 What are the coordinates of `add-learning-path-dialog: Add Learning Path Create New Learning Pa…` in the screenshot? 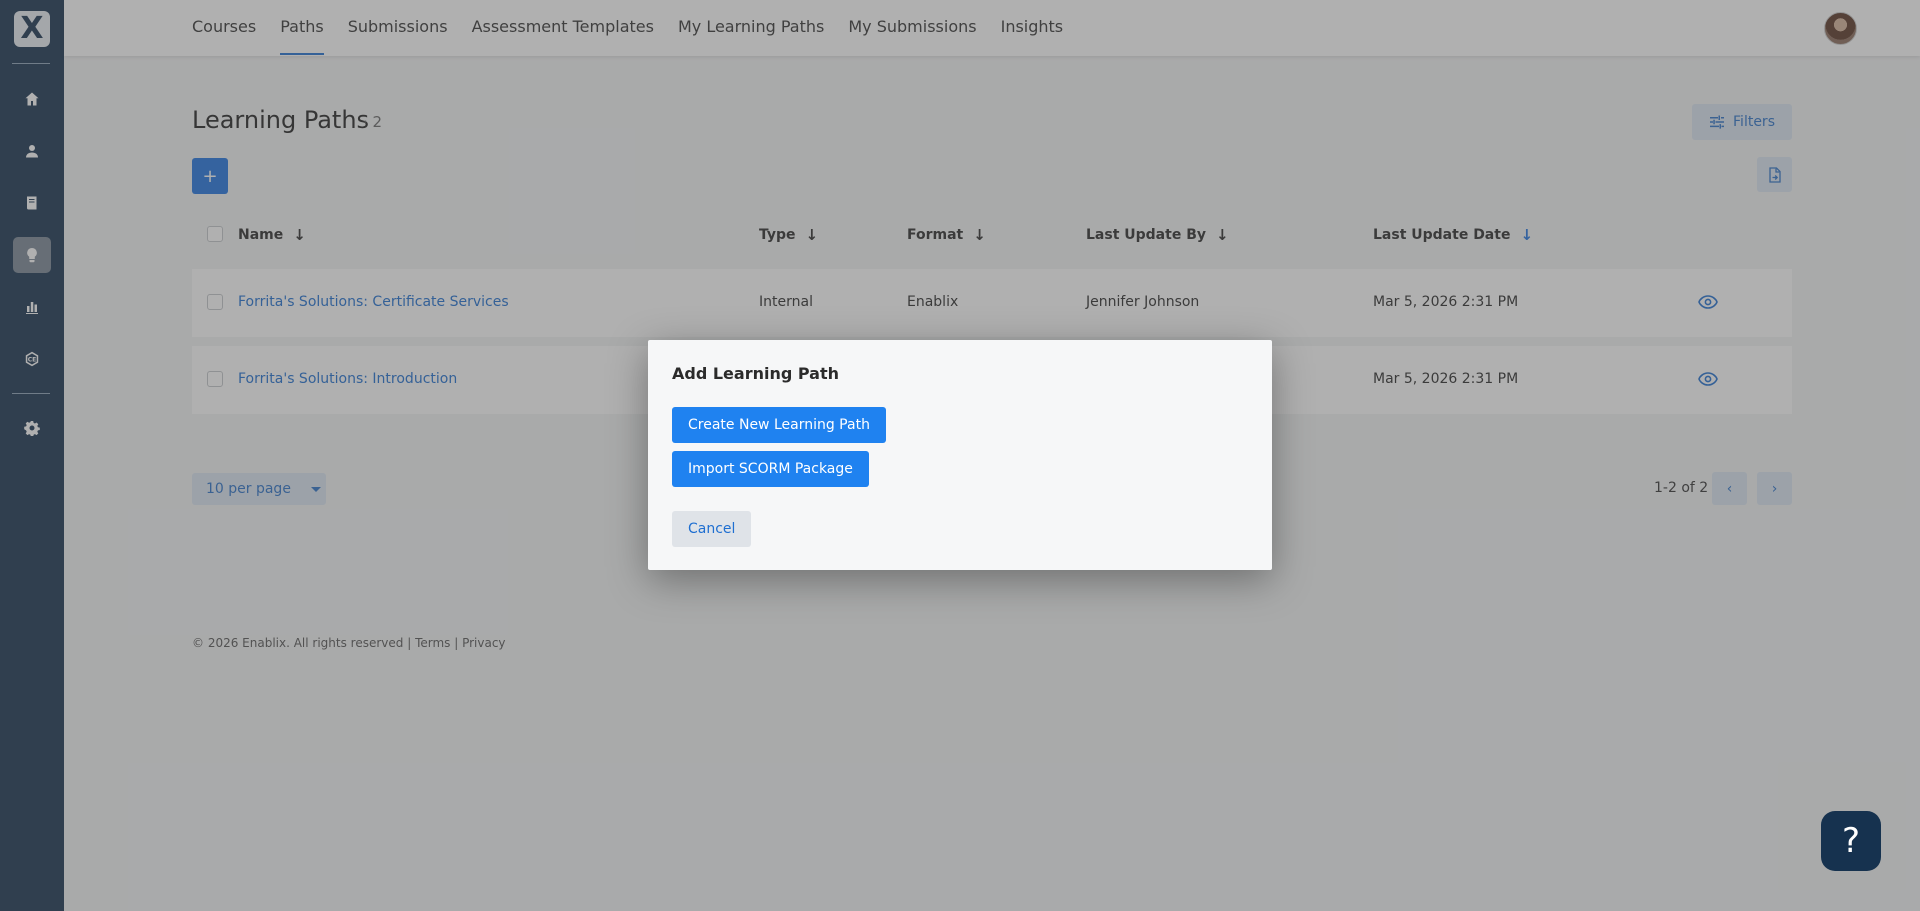 It's located at (960, 455).